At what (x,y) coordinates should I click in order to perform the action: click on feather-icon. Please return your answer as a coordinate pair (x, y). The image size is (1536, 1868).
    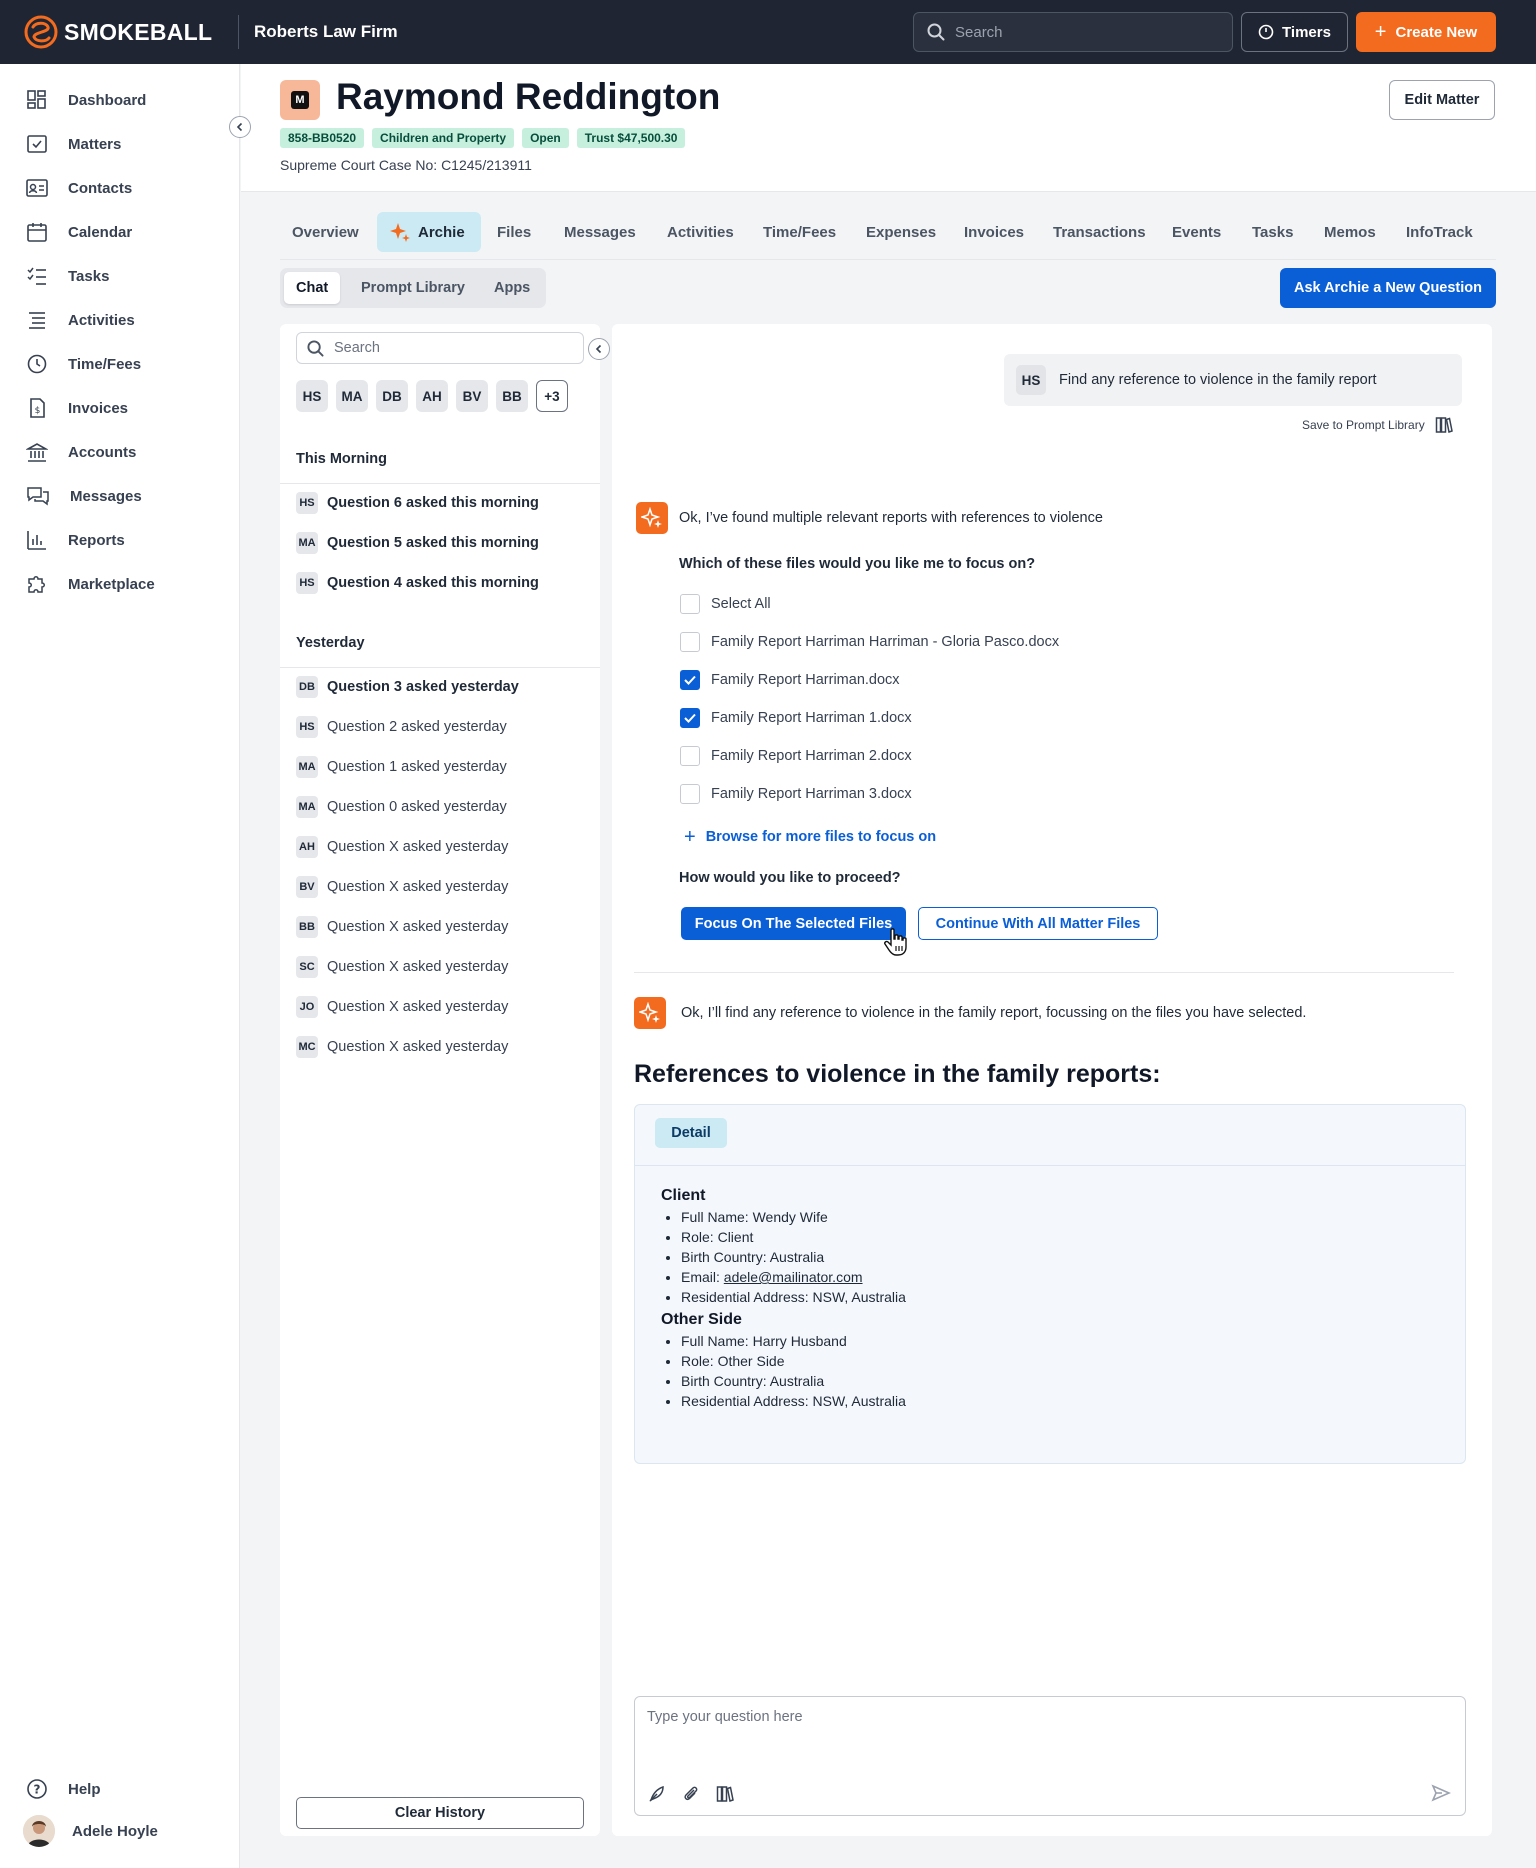
    Looking at the image, I should click on (657, 1794).